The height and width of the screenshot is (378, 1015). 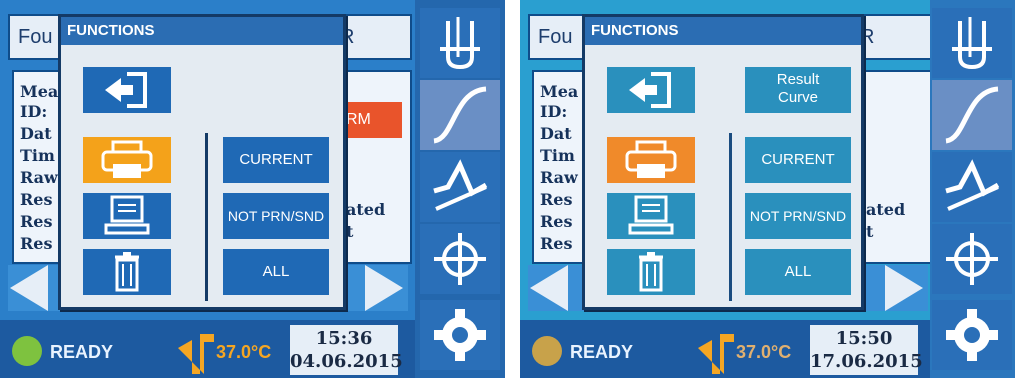 I want to click on clock-time: 15:36, so click(x=344, y=338).